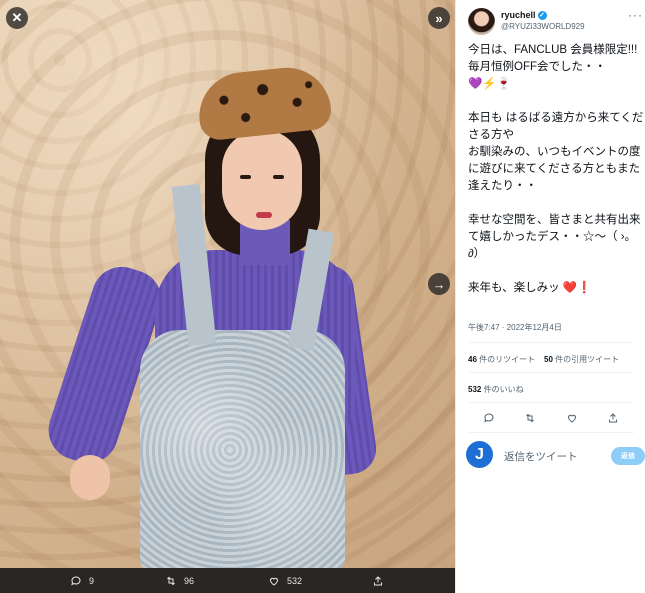 The height and width of the screenshot is (593, 645). I want to click on retweet-stat: 46 件のリツイート, so click(501, 359).